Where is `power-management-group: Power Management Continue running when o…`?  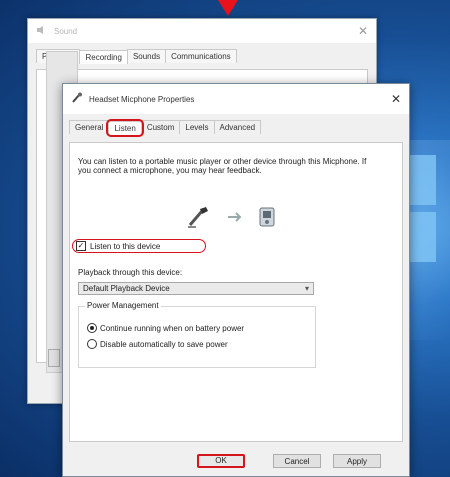
power-management-group: Power Management Continue running when o… is located at coordinates (197, 334).